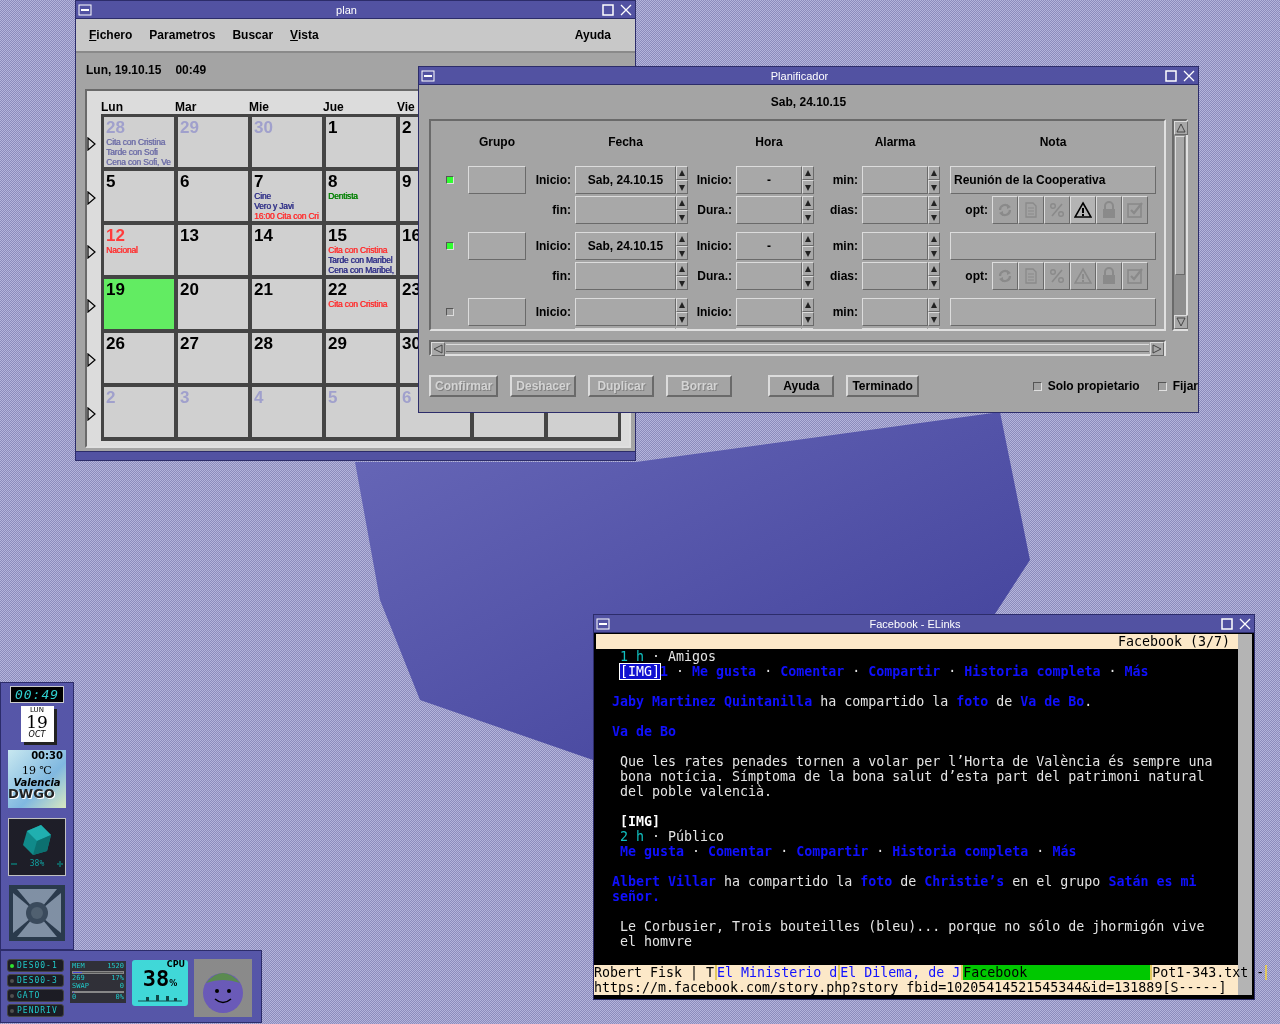  What do you see at coordinates (213, 250) in the screenshot?
I see `calendar-cell: 13` at bounding box center [213, 250].